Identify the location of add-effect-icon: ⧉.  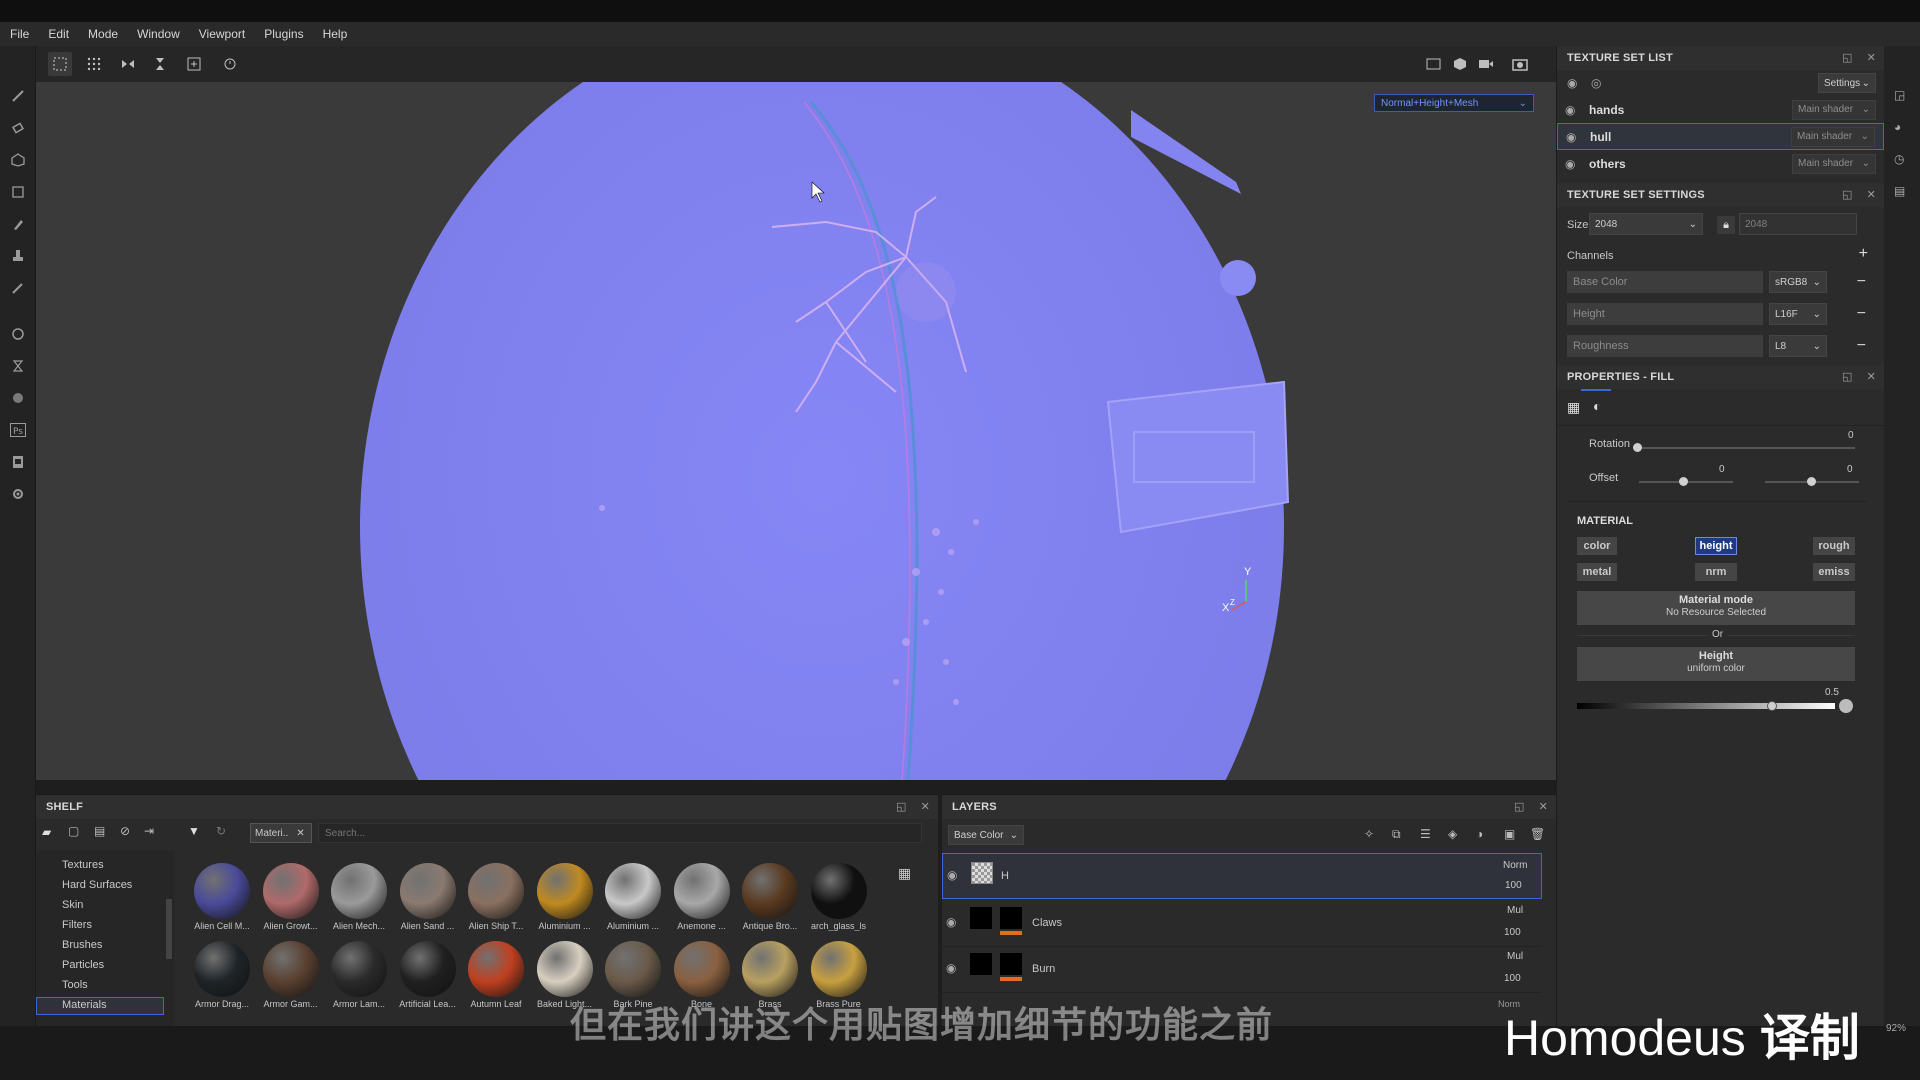
(1396, 834).